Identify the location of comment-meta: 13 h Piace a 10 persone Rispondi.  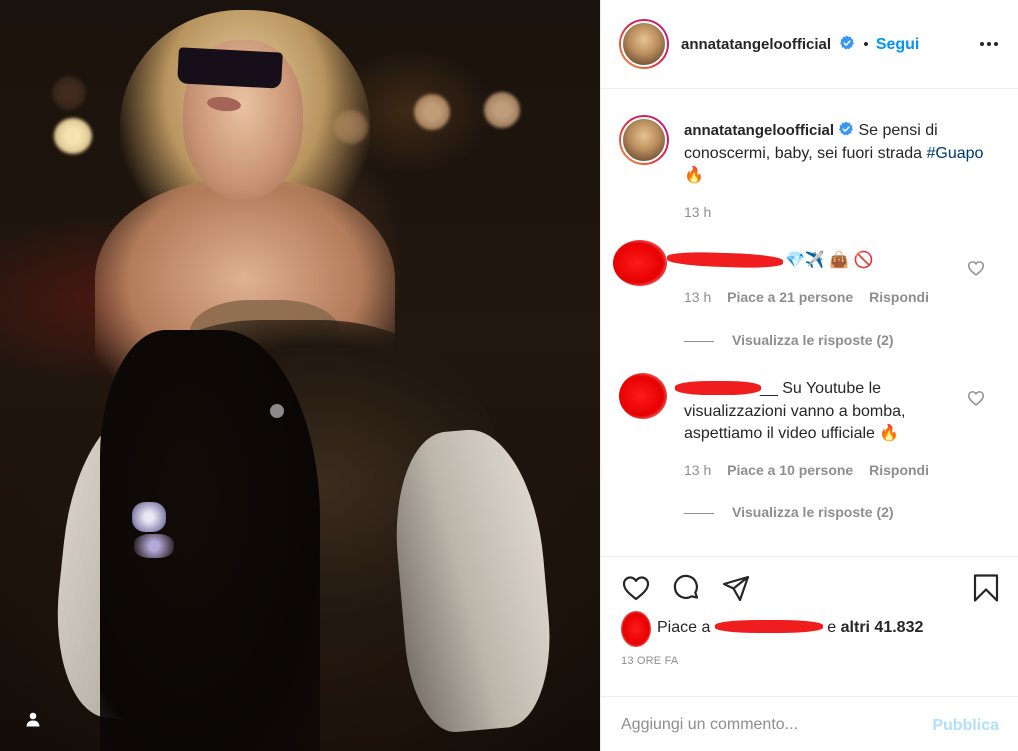
(812, 470).